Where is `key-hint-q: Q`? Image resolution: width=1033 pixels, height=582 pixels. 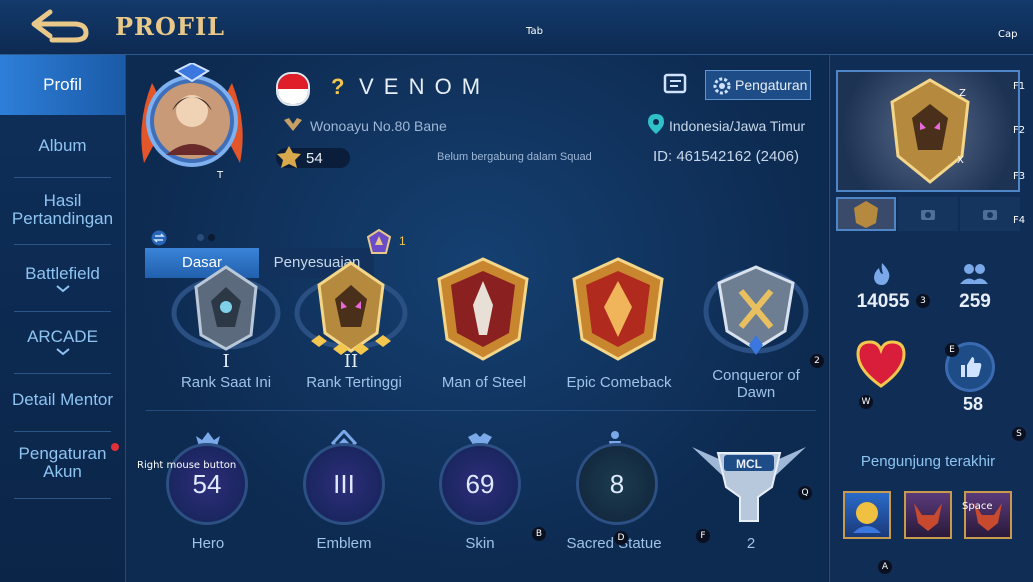 key-hint-q: Q is located at coordinates (805, 493).